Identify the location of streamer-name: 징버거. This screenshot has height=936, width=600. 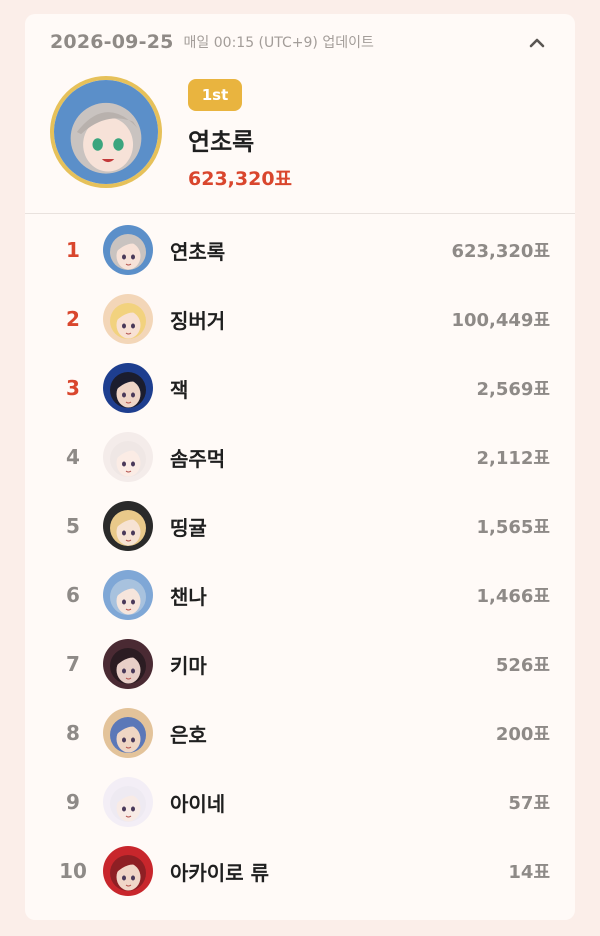
(198, 320).